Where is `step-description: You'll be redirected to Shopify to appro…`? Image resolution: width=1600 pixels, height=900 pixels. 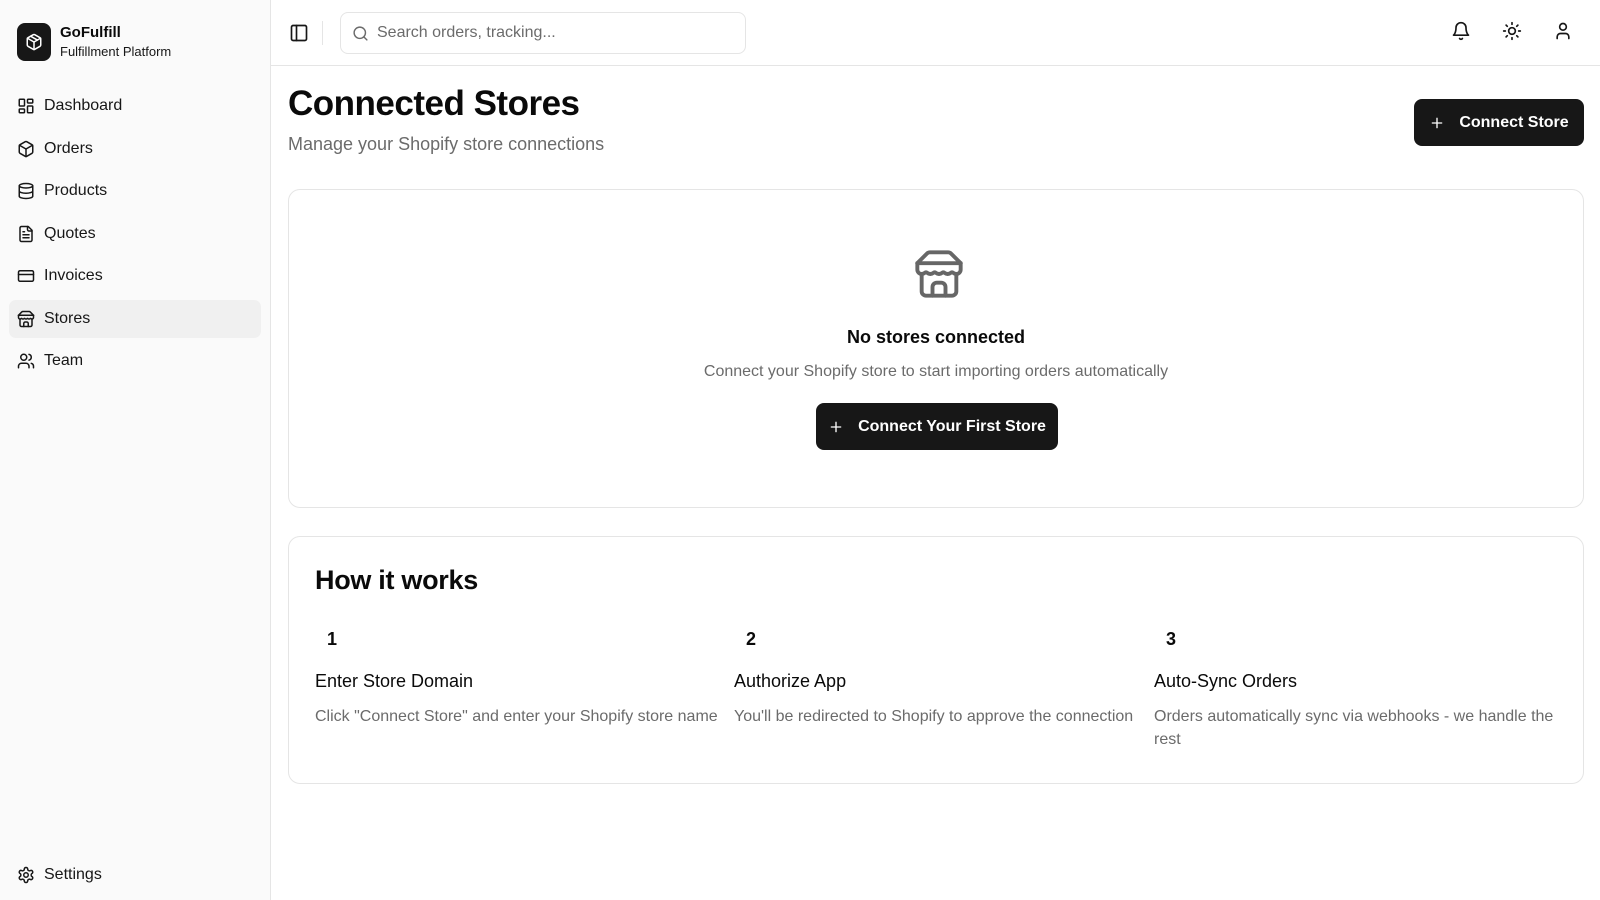
step-description: You'll be redirected to Shopify to appro… is located at coordinates (934, 716).